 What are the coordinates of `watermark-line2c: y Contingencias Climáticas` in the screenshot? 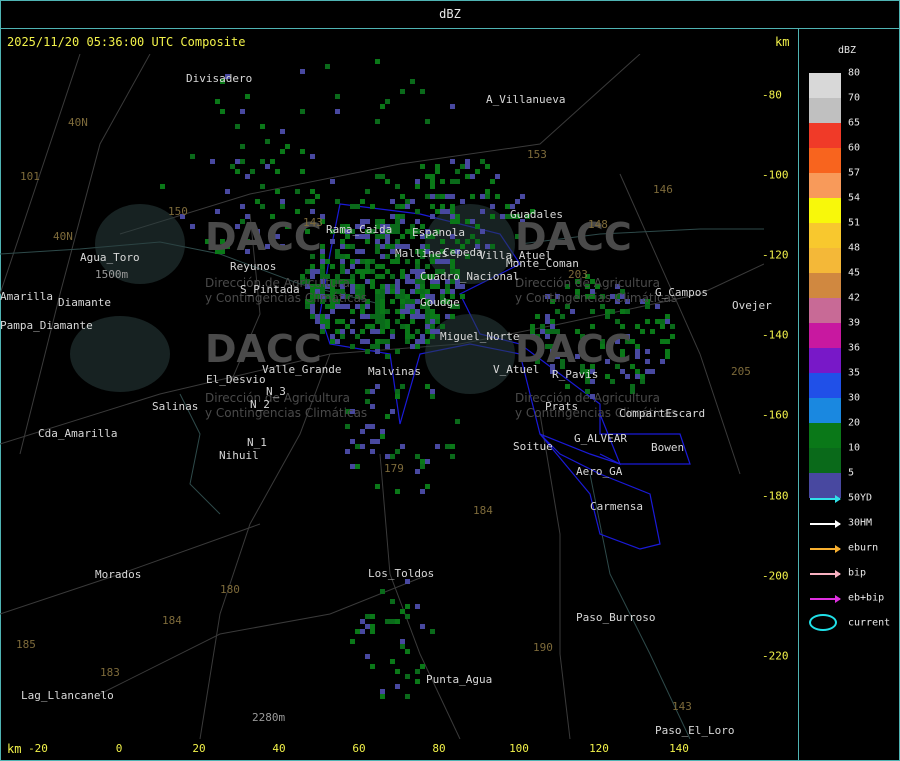 It's located at (596, 298).